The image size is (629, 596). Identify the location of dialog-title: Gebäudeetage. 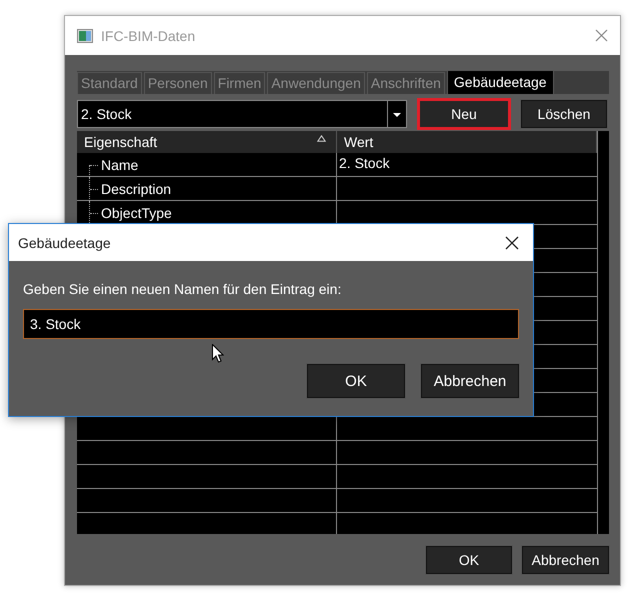
(64, 242).